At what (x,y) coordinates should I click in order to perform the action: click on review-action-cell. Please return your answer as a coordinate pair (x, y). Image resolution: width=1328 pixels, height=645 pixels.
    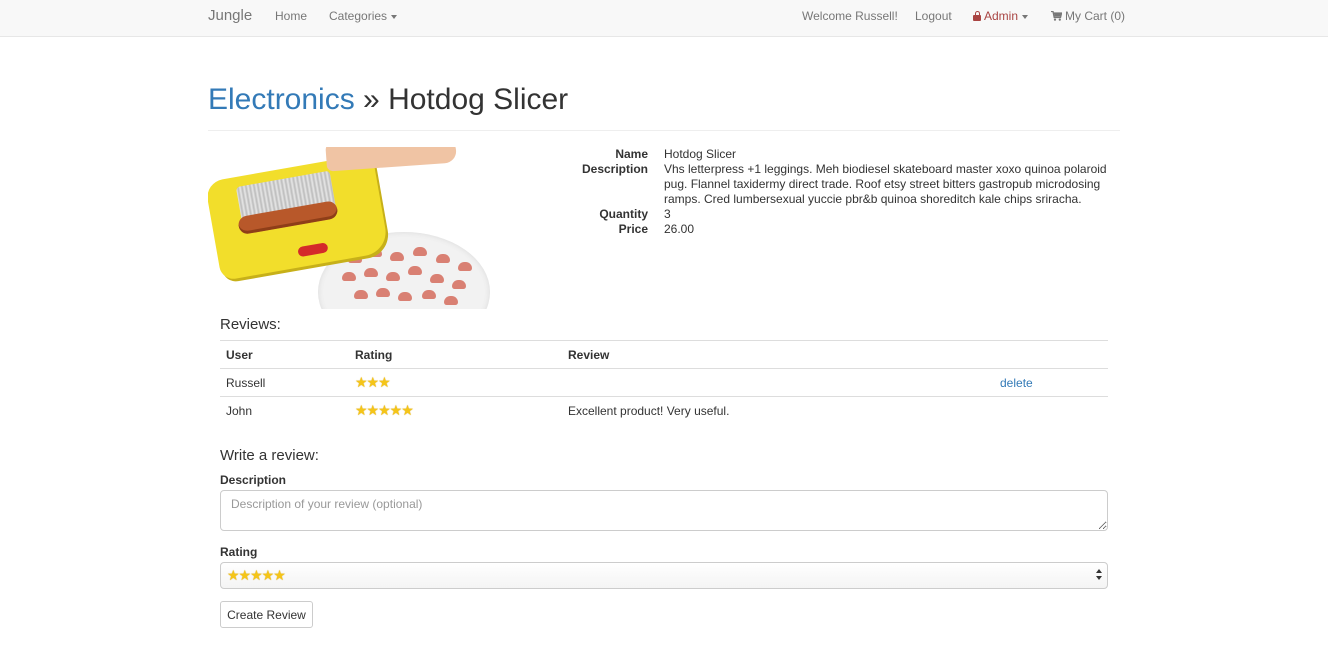
    Looking at the image, I should click on (1051, 411).